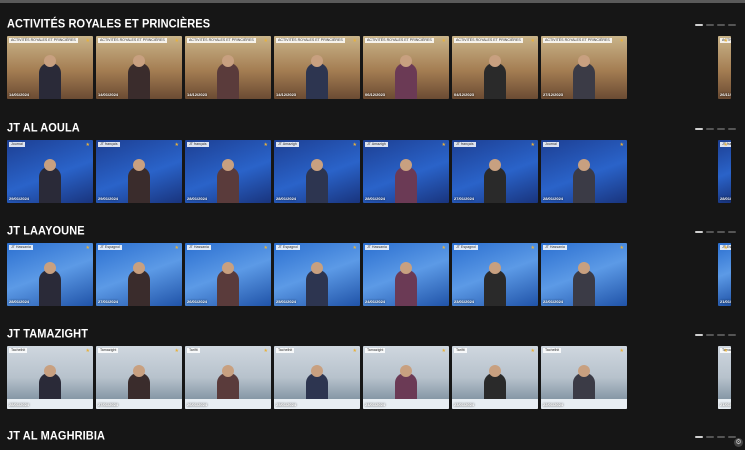  I want to click on video-thumbnail: Tamazight★21/01/2024, so click(724, 377).